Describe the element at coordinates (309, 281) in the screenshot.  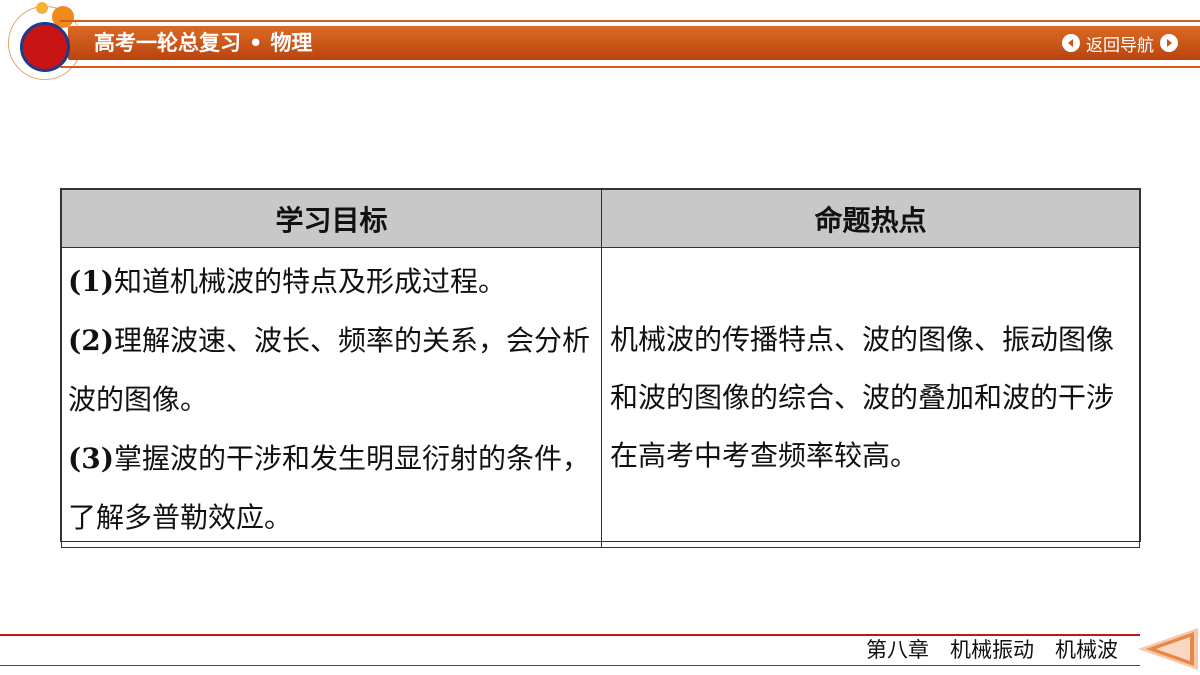
I see `goal-text: 知道机械波的特点及形成过程。` at that location.